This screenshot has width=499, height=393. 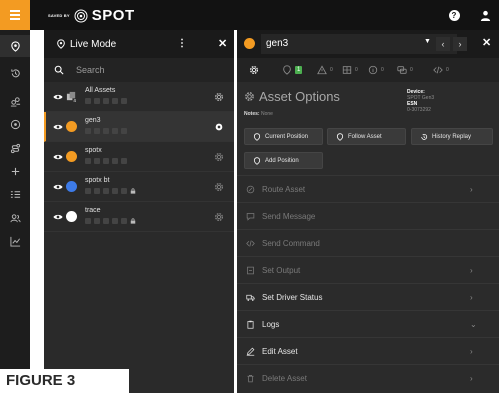 I want to click on tab-messages: 0, so click(x=405, y=70).